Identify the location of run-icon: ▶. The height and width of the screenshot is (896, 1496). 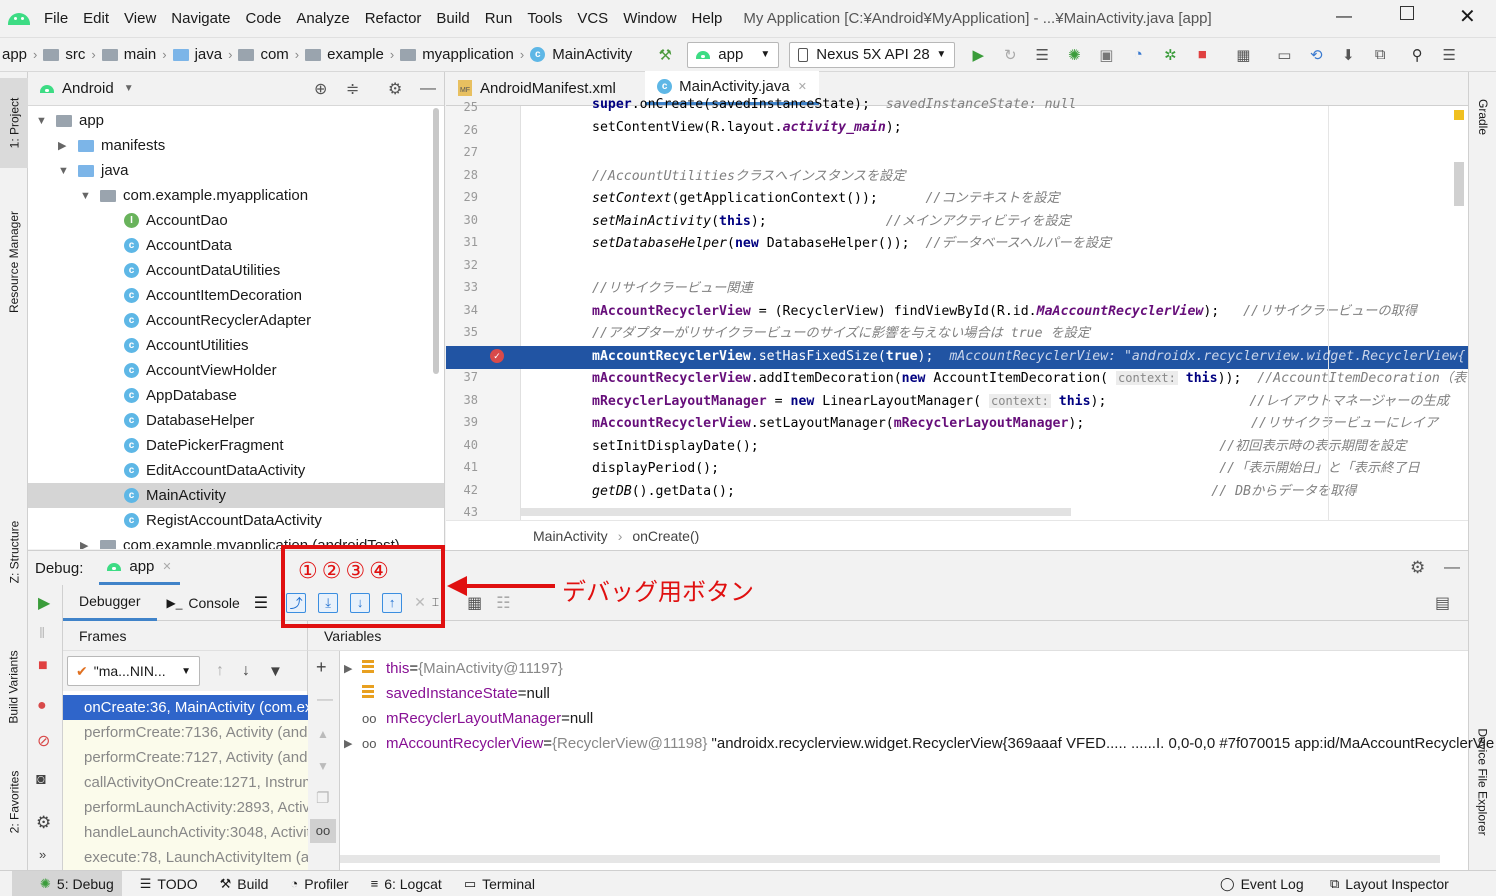
(978, 55).